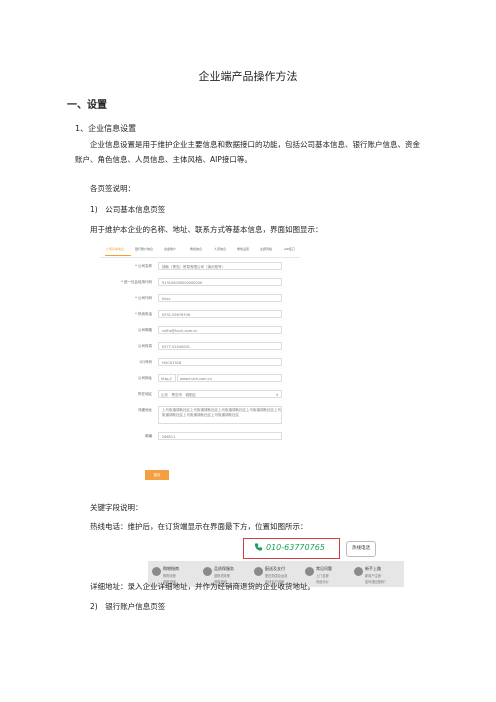 This screenshot has width=496, height=702. Describe the element at coordinates (376, 581) in the screenshot. I see `feature-link: 如何找回密码？` at that location.